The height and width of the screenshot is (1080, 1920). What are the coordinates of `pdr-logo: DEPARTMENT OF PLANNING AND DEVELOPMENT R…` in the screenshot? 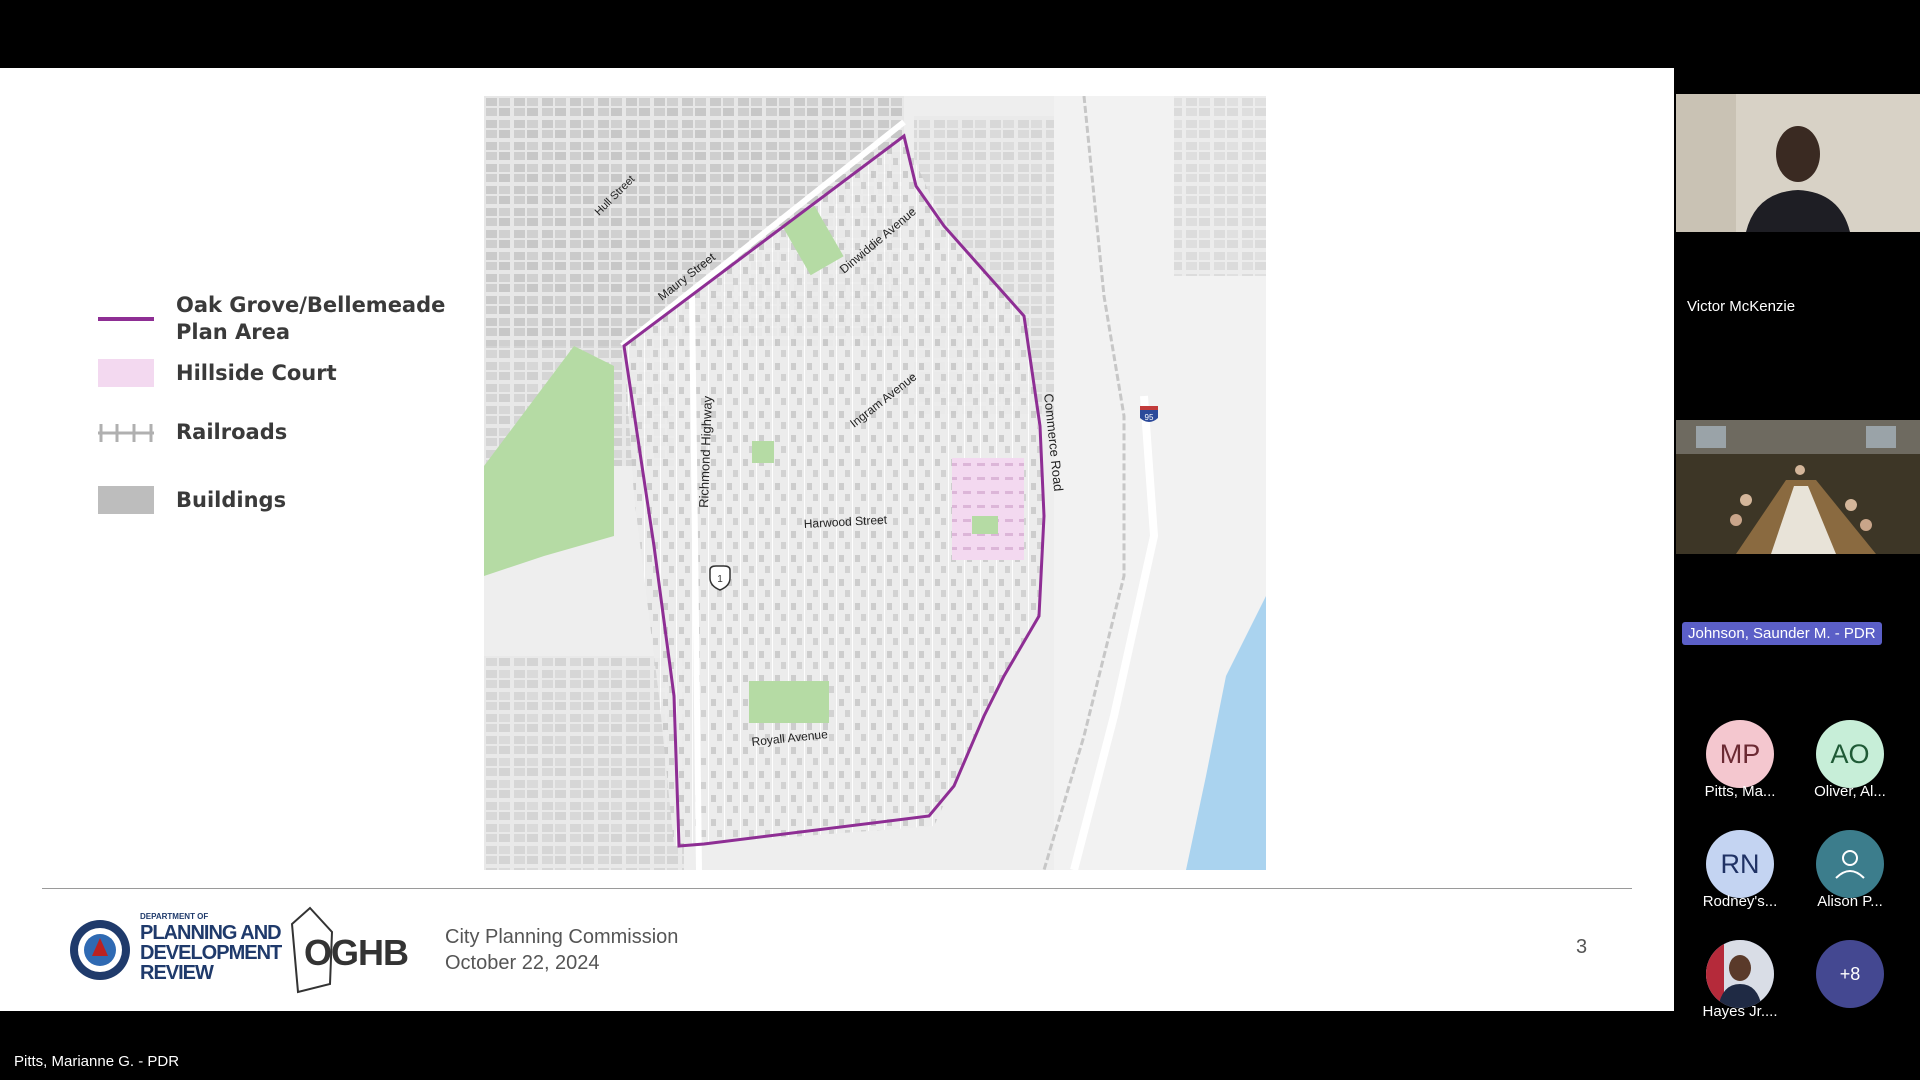 It's located at (175, 950).